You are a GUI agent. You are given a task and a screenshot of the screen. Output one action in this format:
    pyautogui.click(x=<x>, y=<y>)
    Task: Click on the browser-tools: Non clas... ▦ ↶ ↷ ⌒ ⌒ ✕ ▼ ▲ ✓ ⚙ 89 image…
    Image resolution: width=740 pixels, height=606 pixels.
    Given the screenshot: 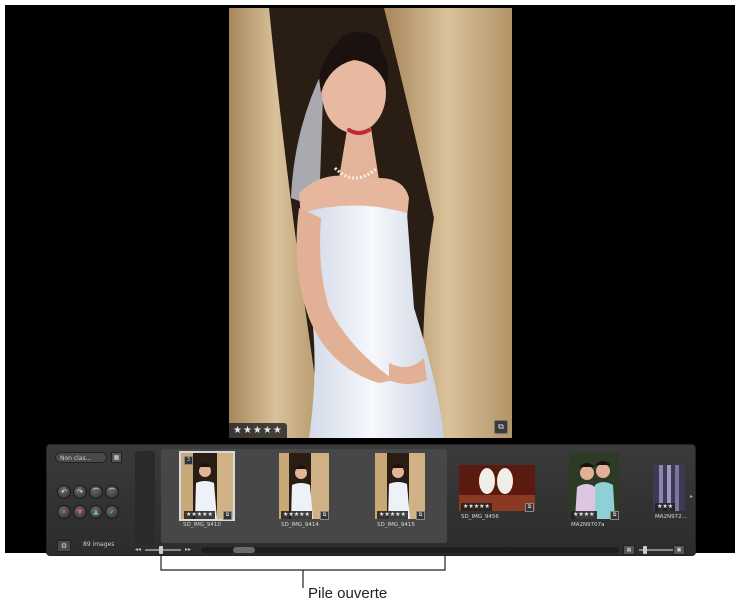 What is the action you would take?
    pyautogui.click(x=90, y=500)
    